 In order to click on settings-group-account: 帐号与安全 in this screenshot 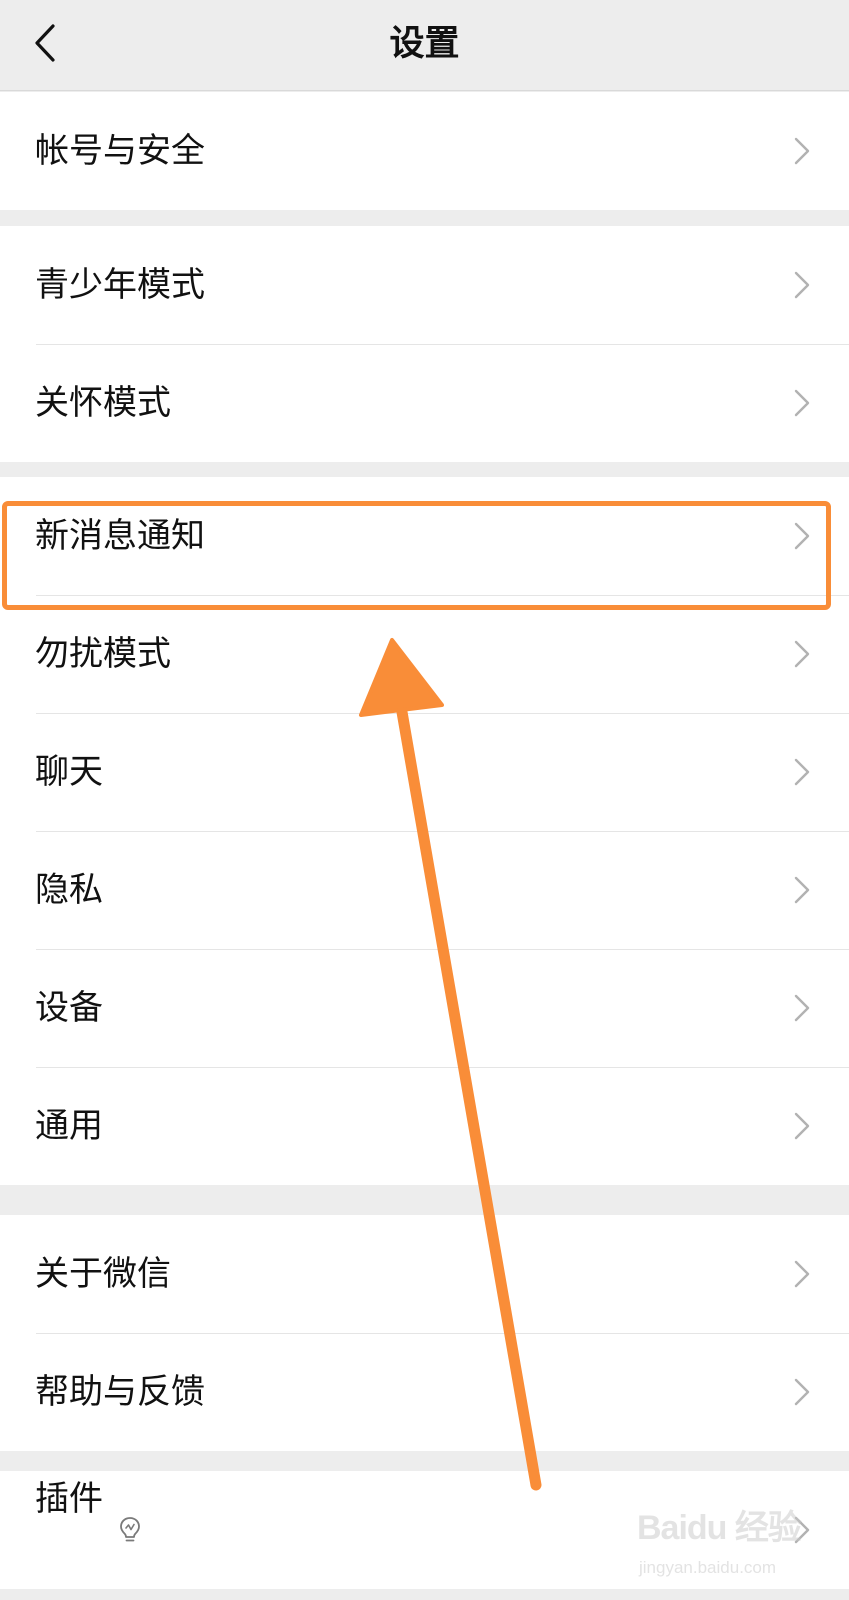, I will do `click(424, 151)`.